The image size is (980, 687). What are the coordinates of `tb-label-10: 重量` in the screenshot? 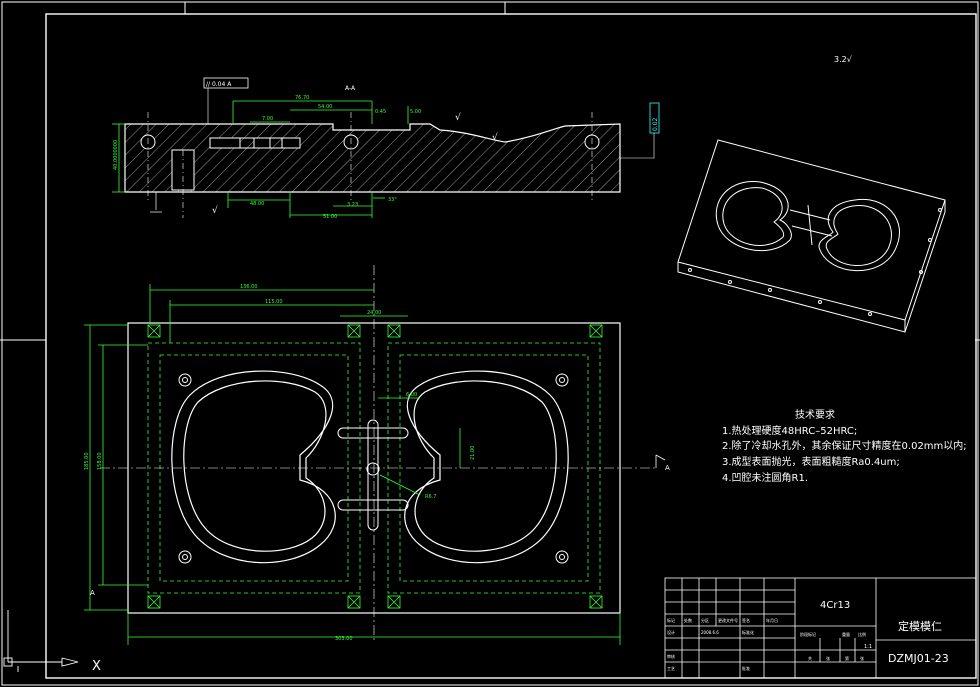 It's located at (846, 634).